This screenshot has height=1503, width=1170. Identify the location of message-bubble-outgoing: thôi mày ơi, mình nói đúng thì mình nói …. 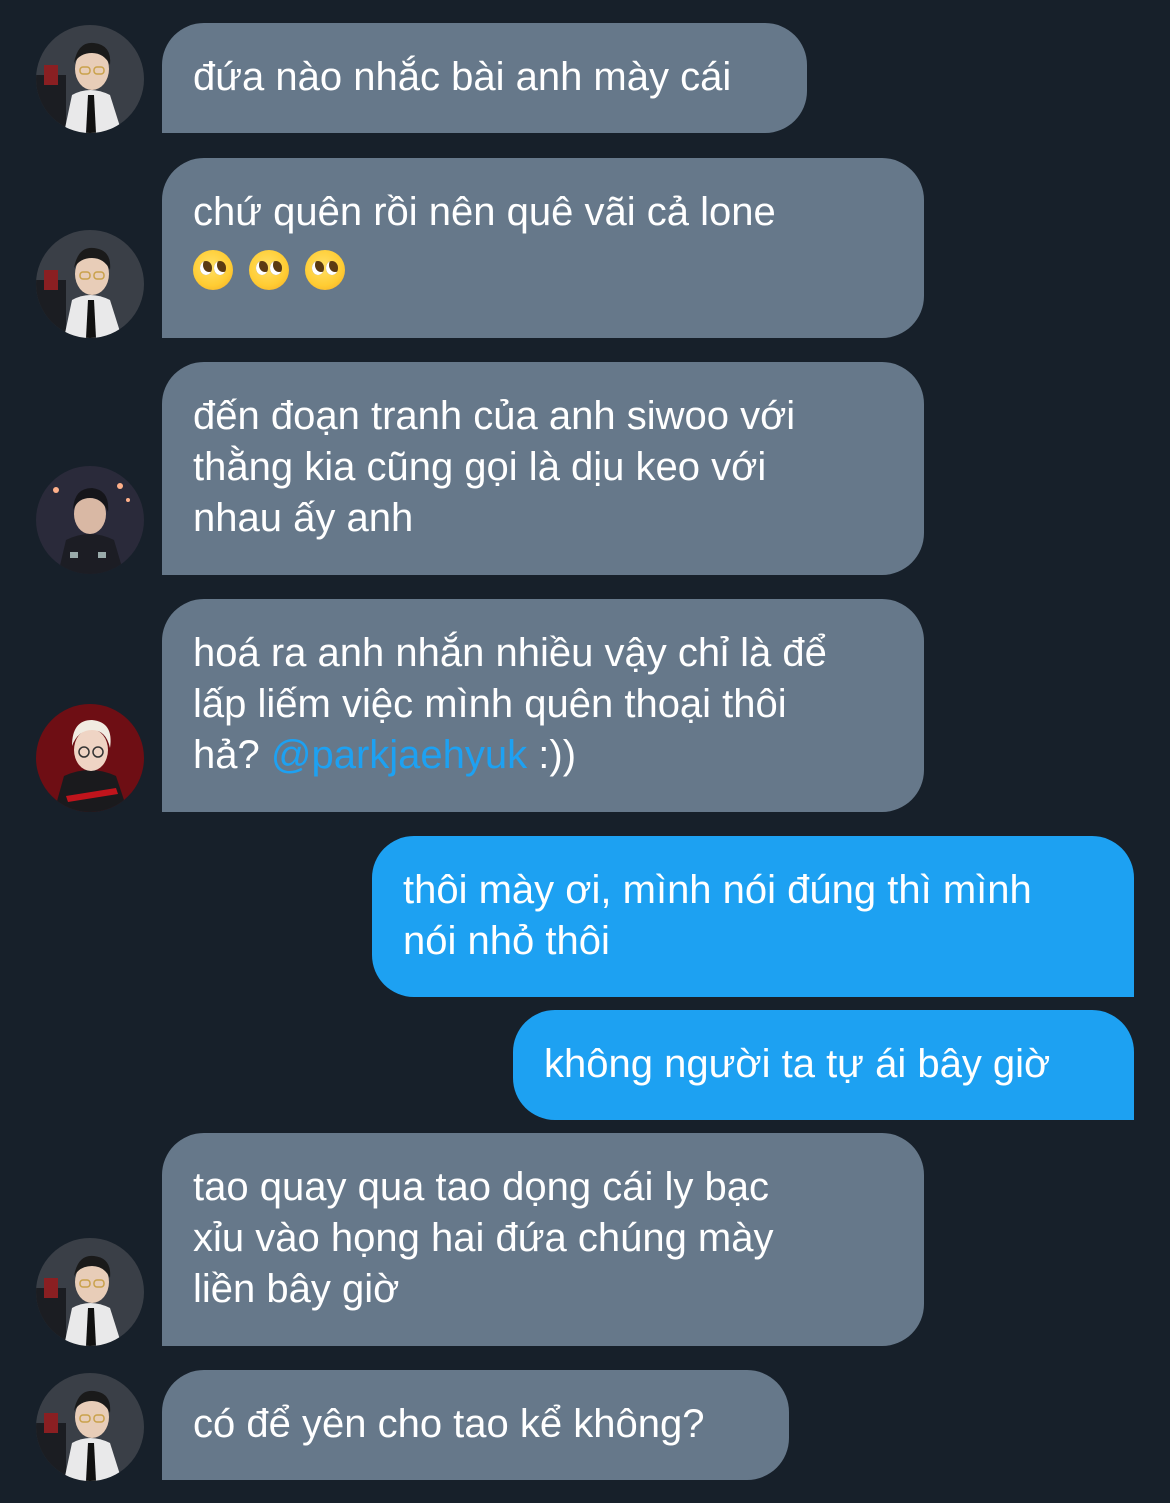
(753, 916).